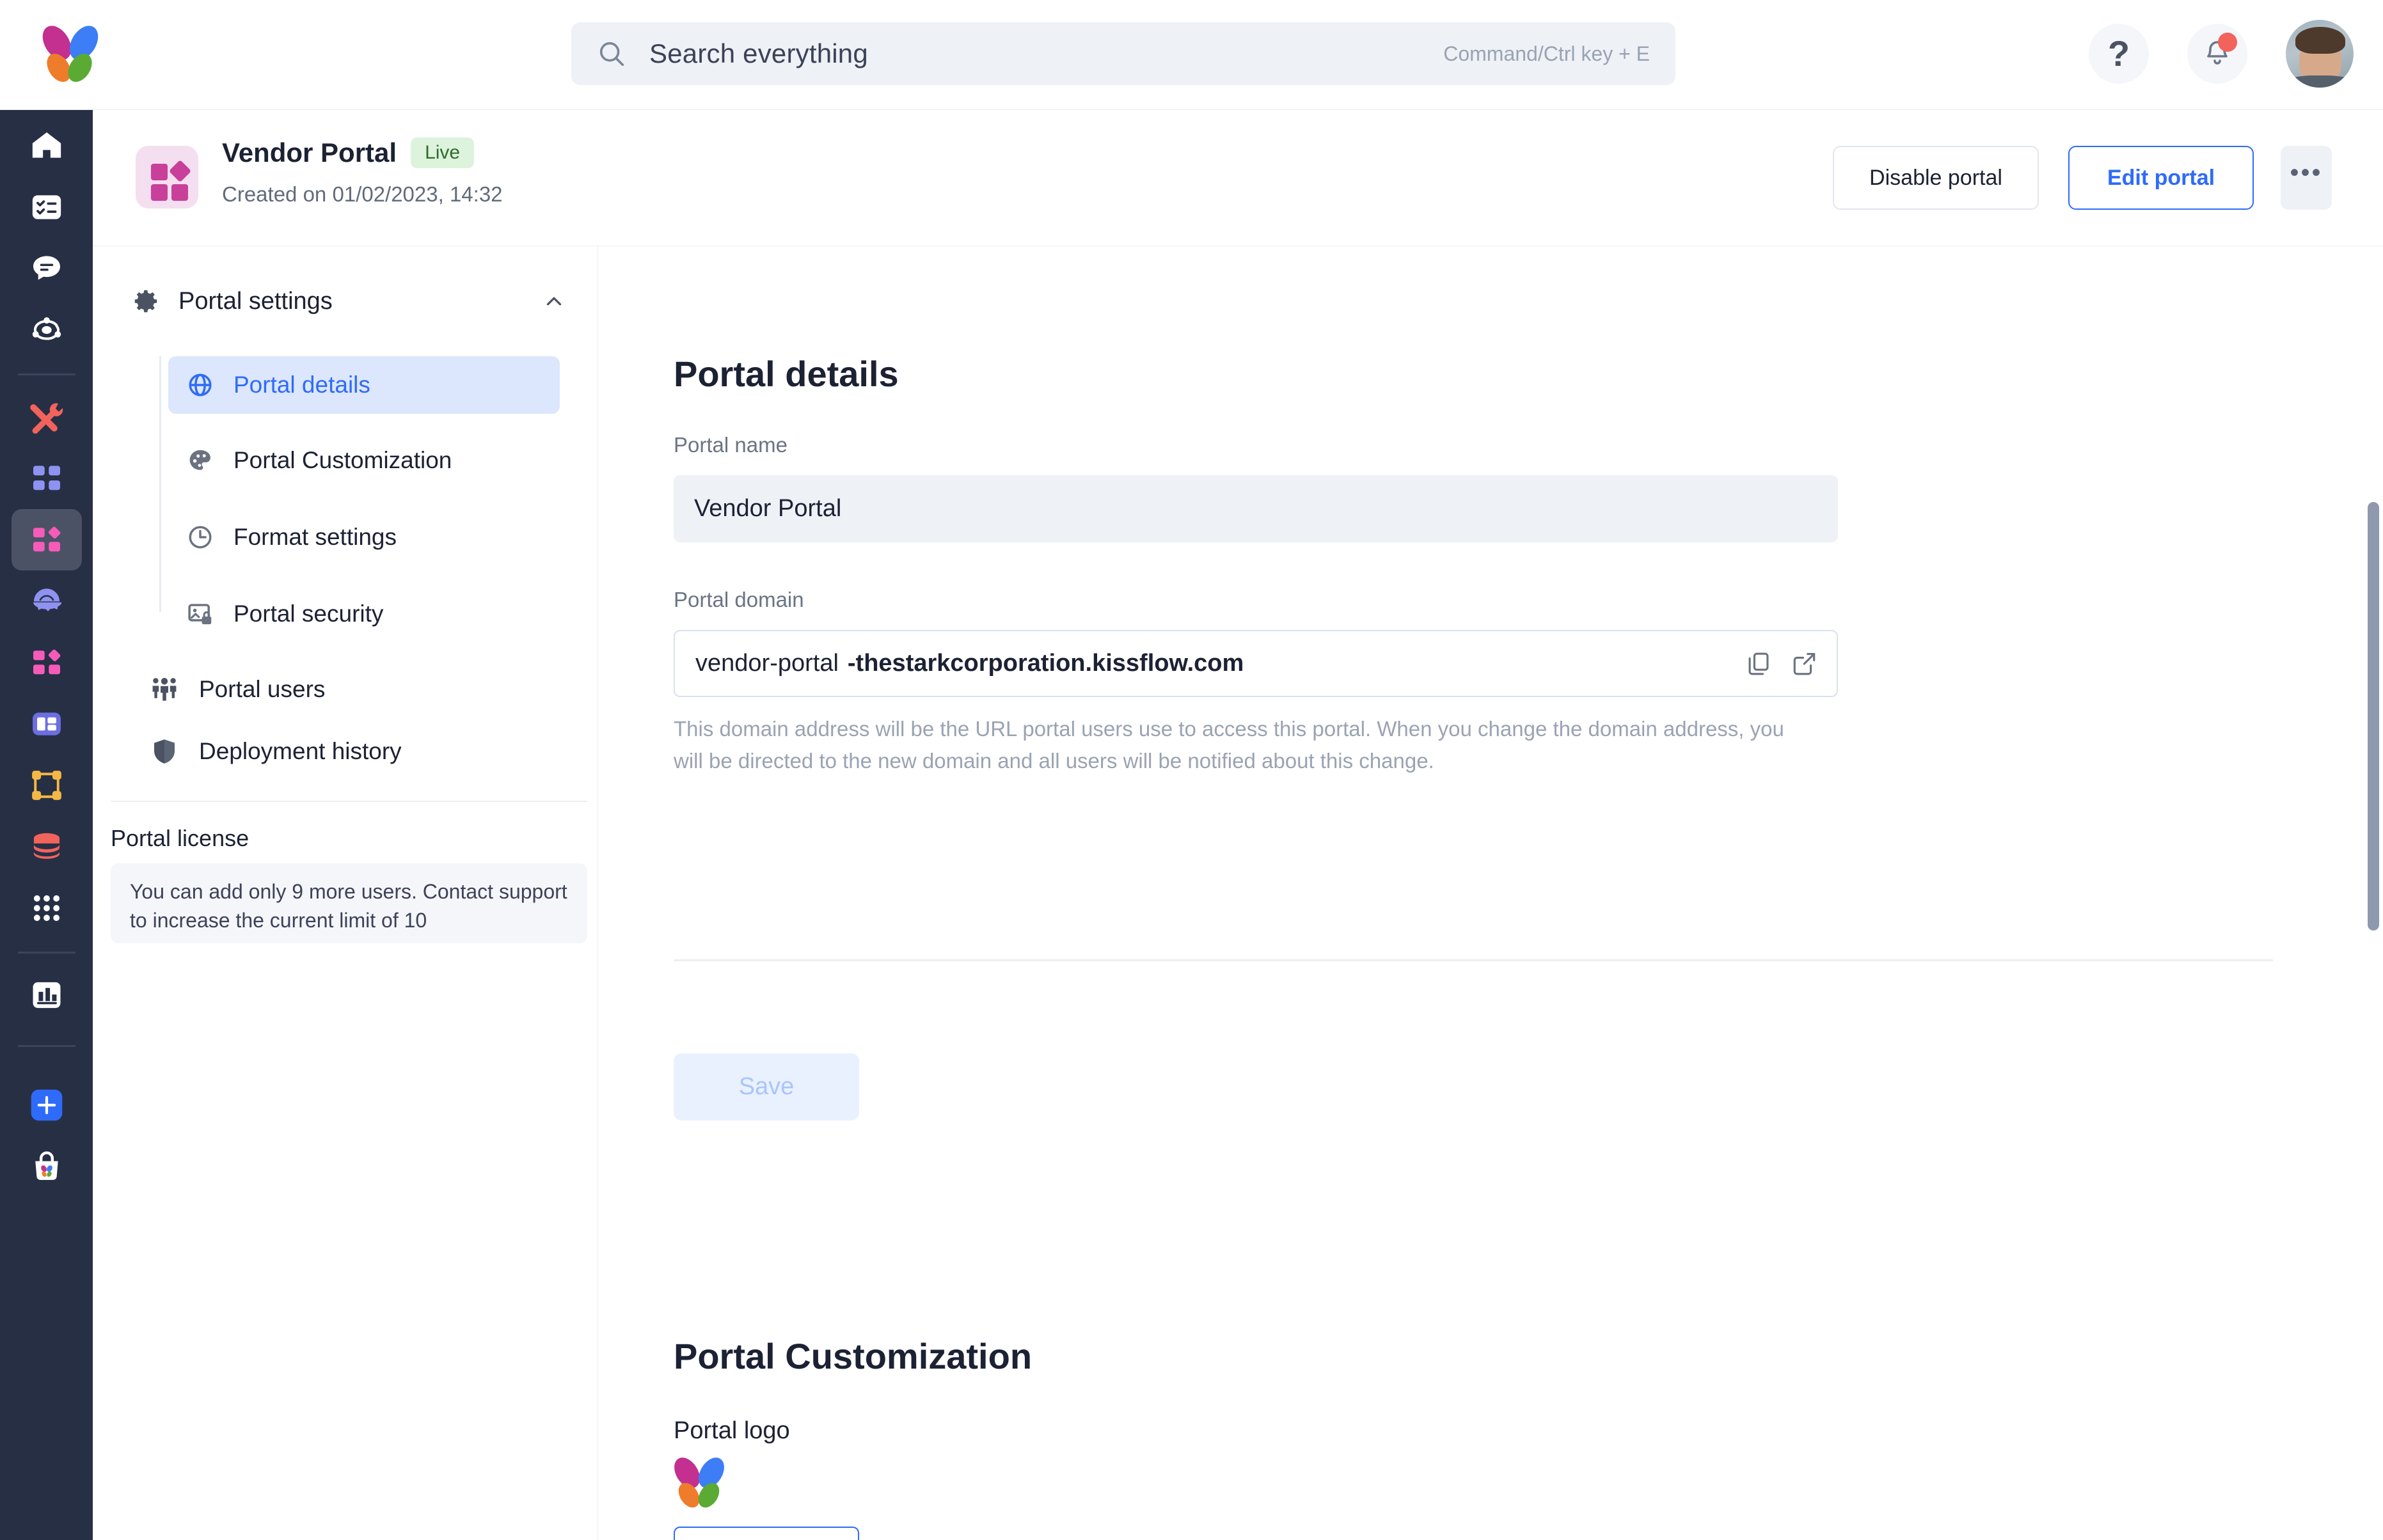  I want to click on rail-item-tools, so click(47, 417).